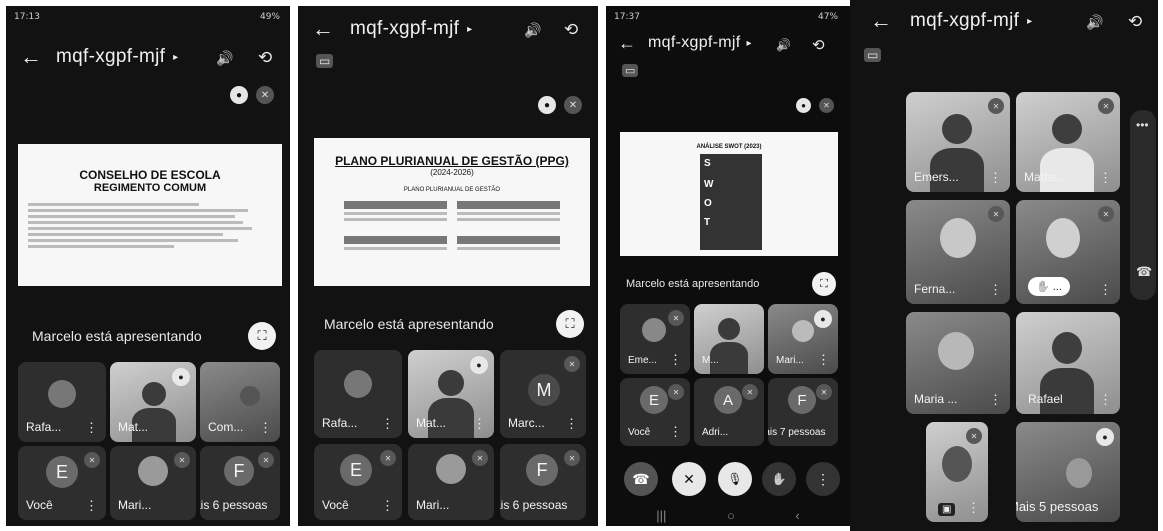 The width and height of the screenshot is (1163, 531). I want to click on self-view-tile: ✕ ▣ ⋮, so click(957, 472).